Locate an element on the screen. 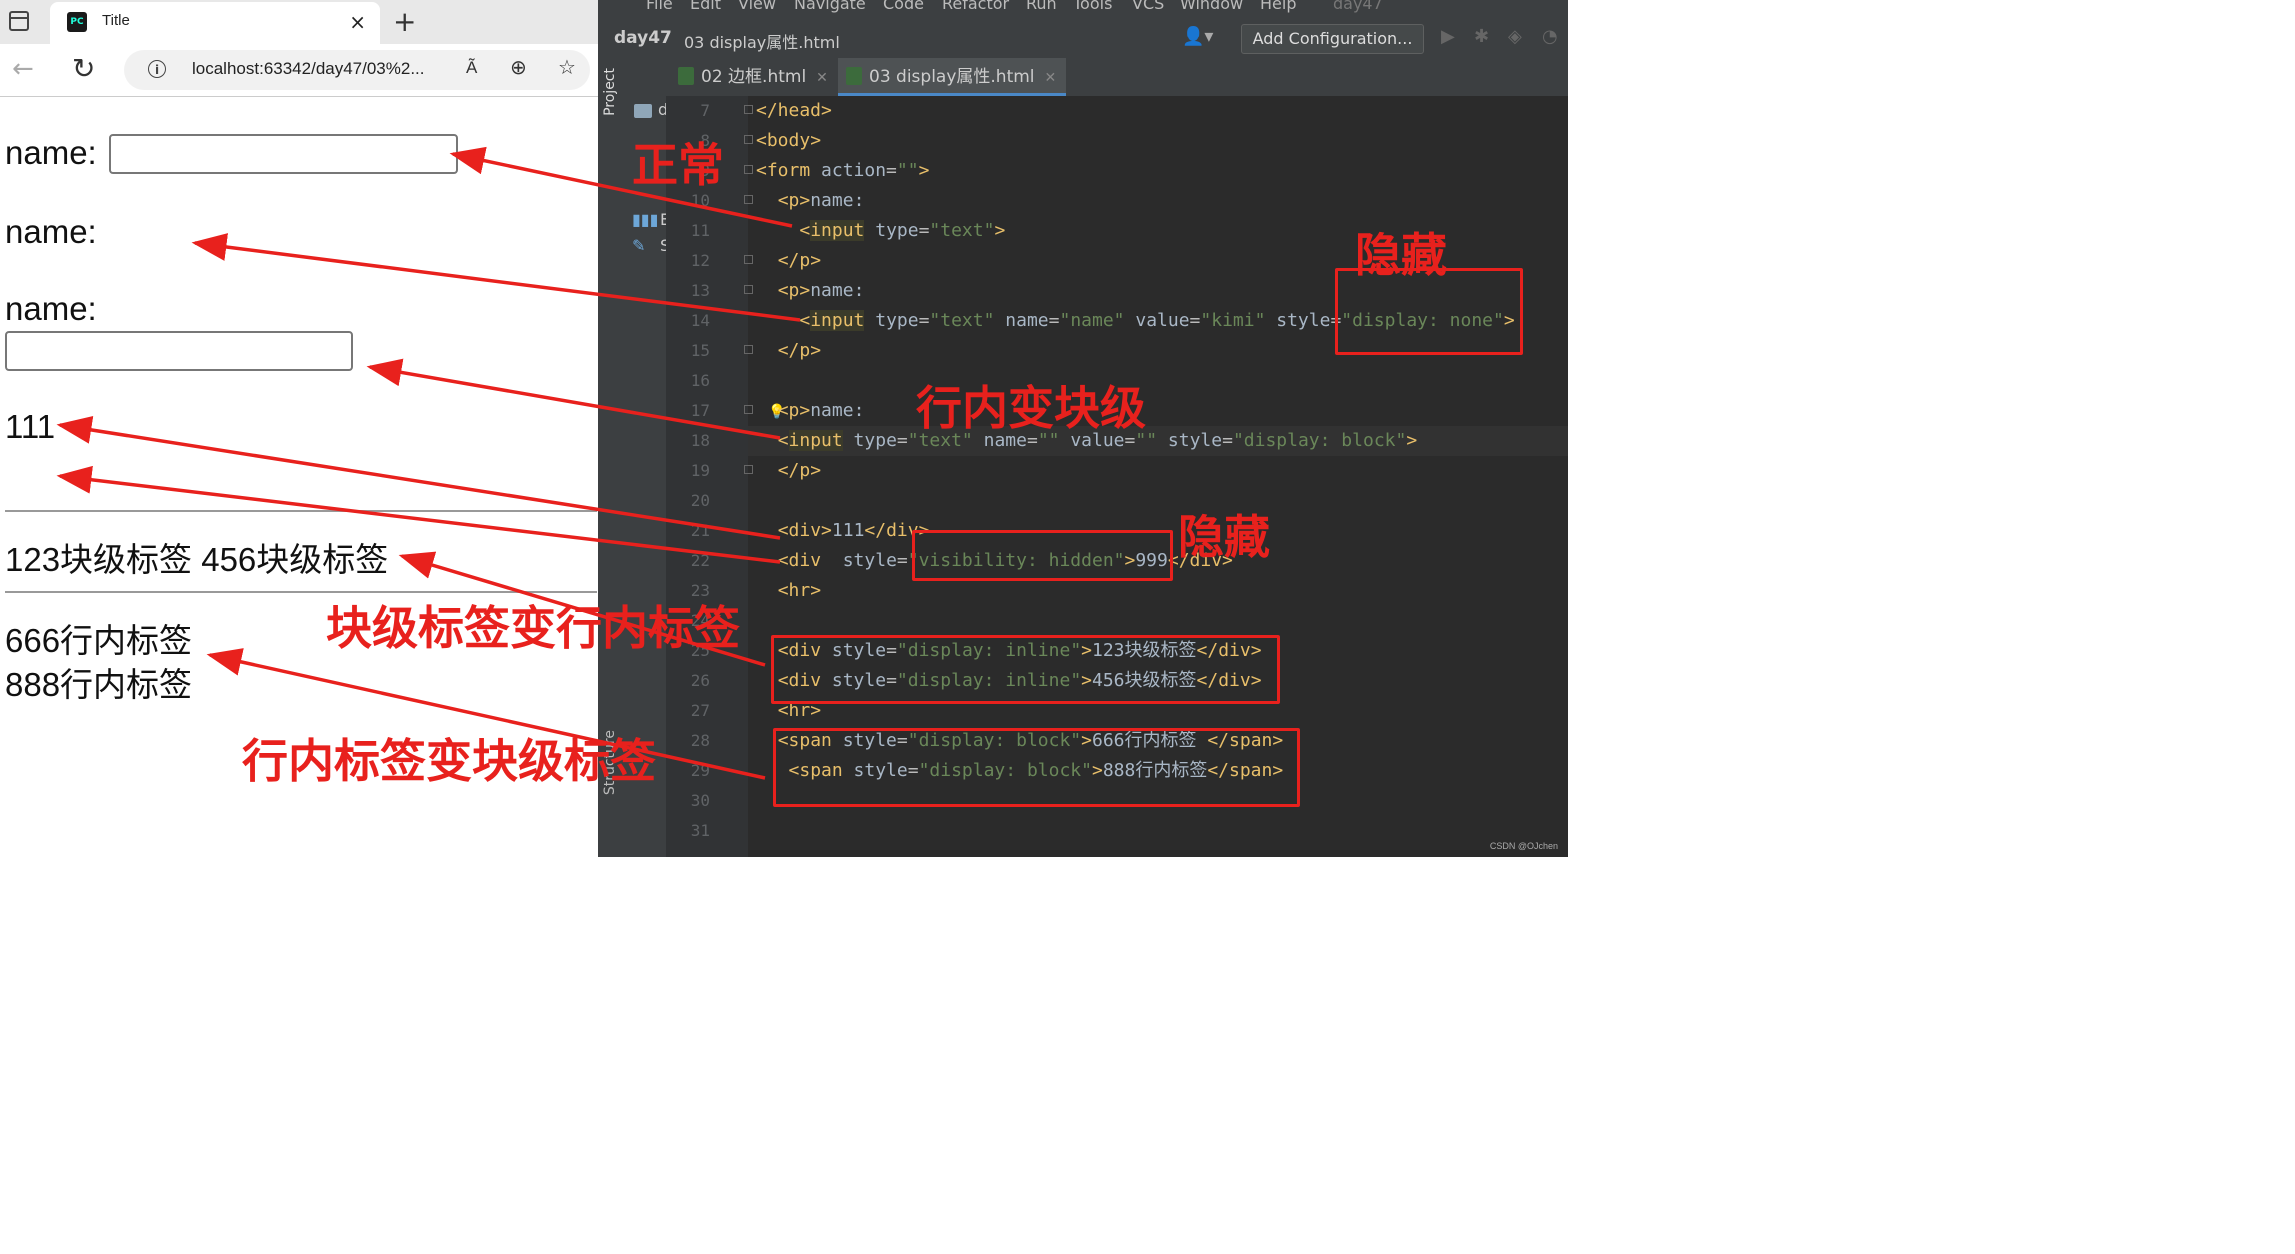 This screenshot has height=1254, width=2295. user-icon: 👤▾ is located at coordinates (1197, 36).